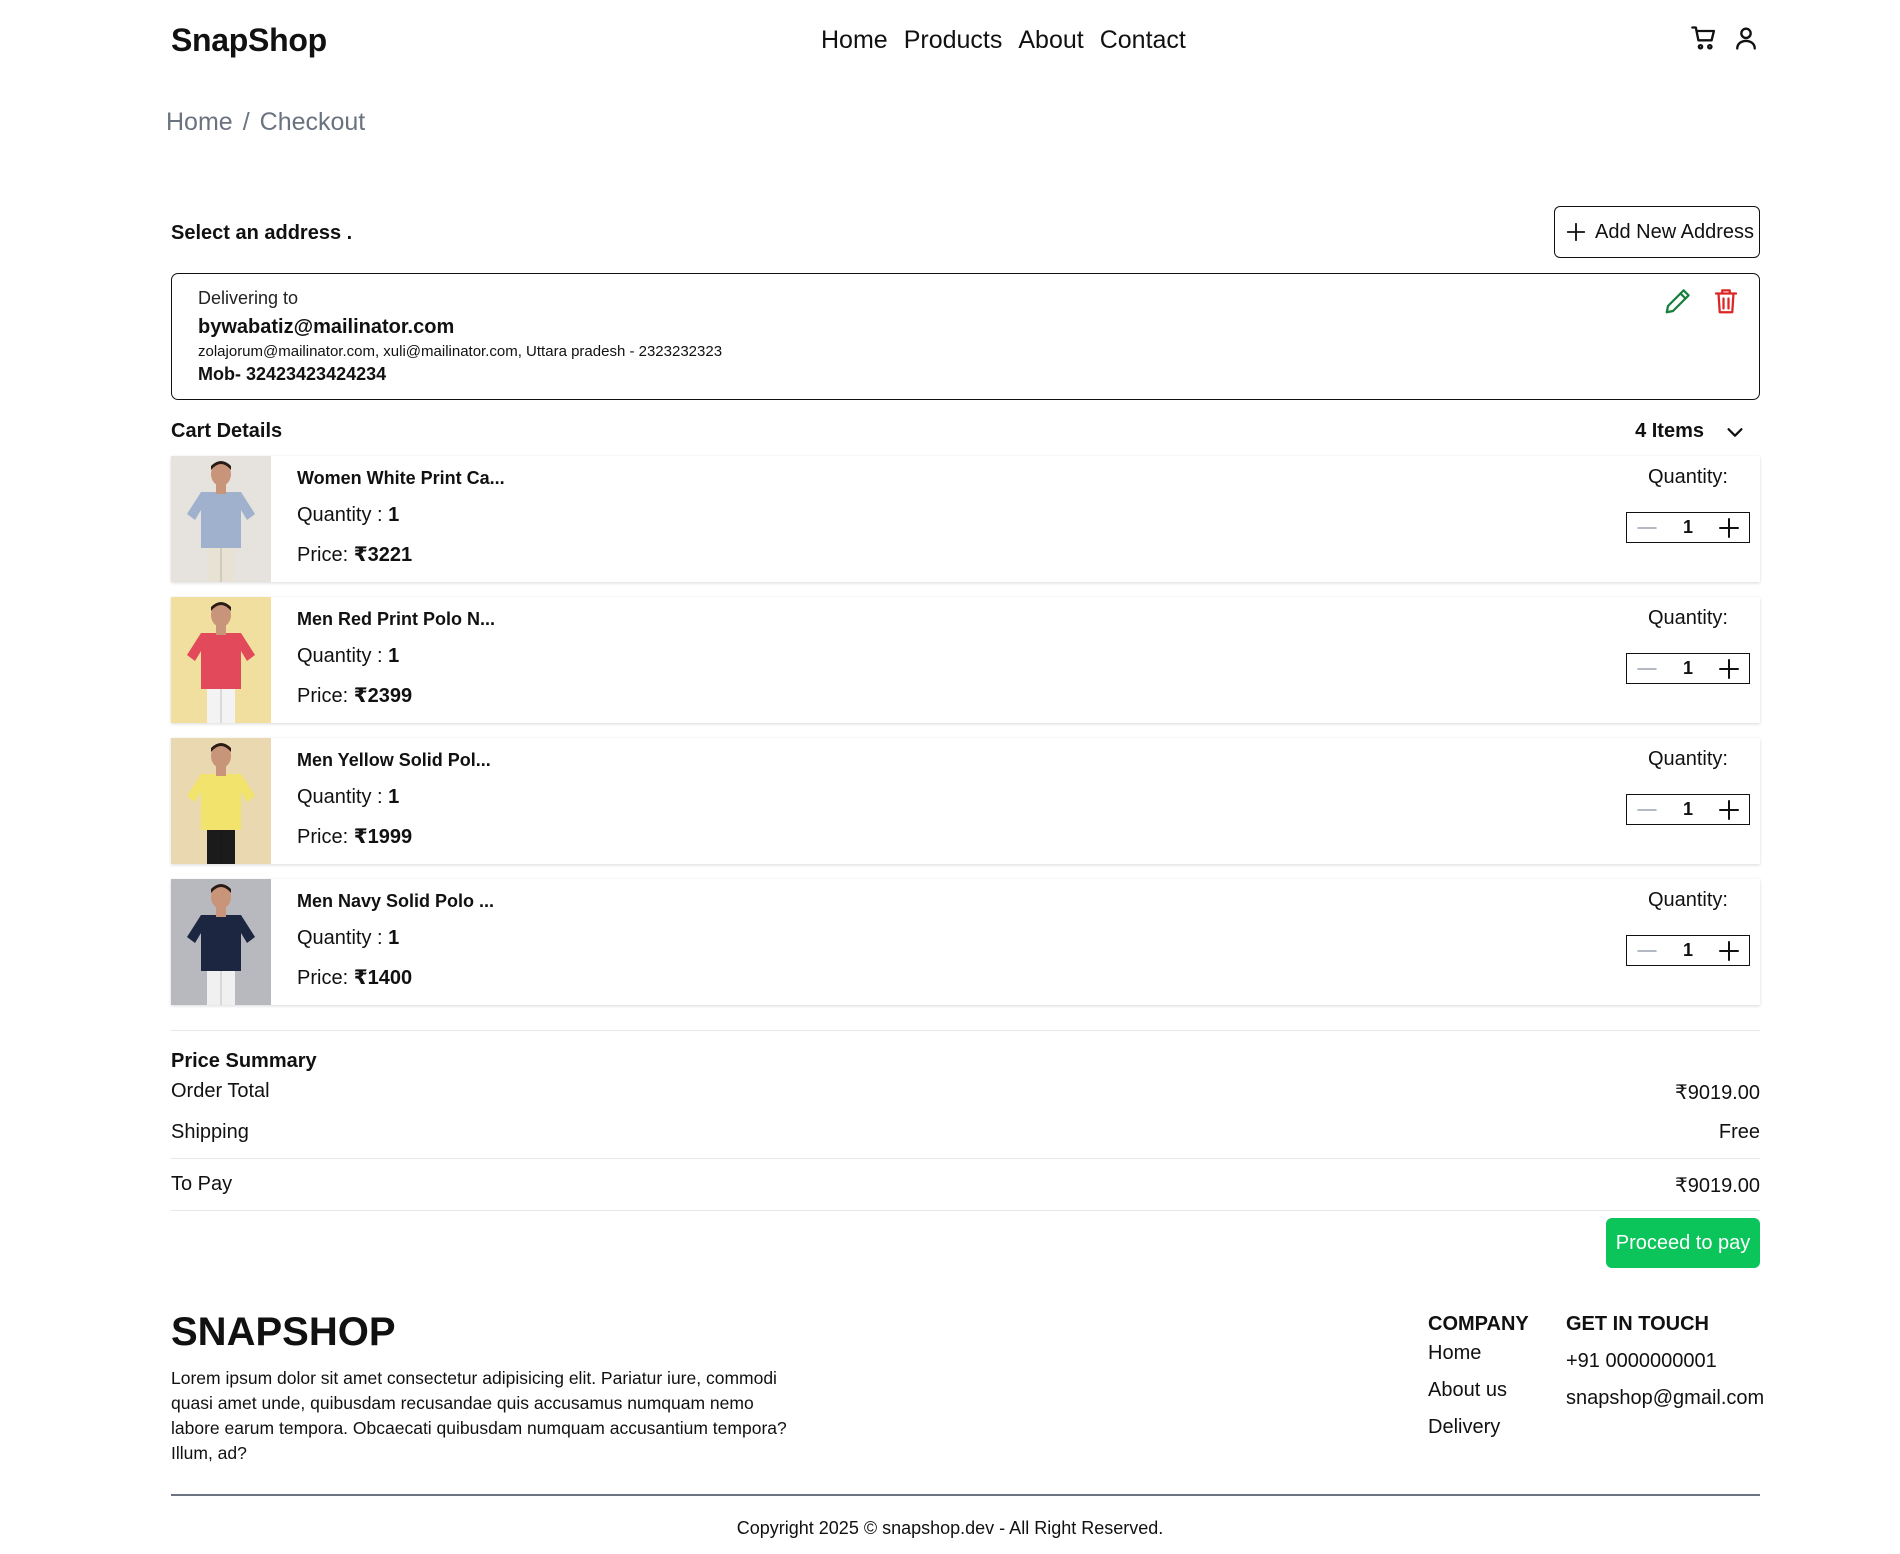 This screenshot has height=1554, width=1900. I want to click on proceed-to-pay-button: Proceed to pay, so click(1683, 1243).